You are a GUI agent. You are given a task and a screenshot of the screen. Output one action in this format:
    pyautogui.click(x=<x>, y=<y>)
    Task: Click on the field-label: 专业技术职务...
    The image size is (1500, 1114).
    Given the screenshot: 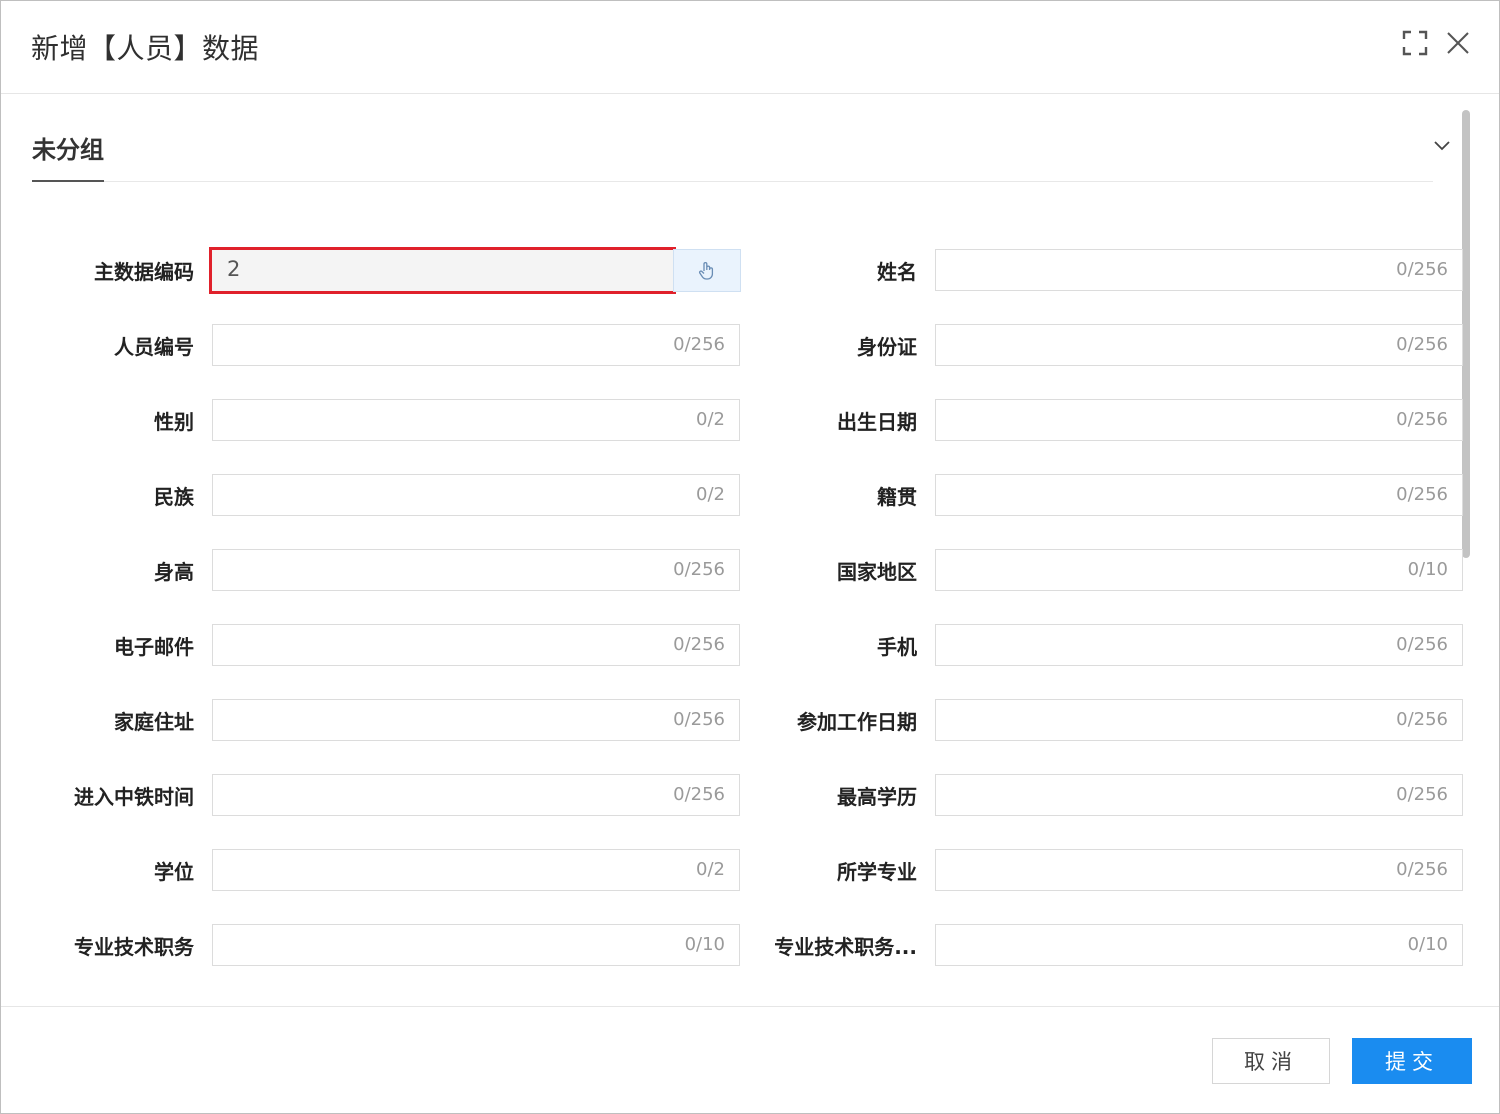 What is the action you would take?
    pyautogui.click(x=845, y=947)
    